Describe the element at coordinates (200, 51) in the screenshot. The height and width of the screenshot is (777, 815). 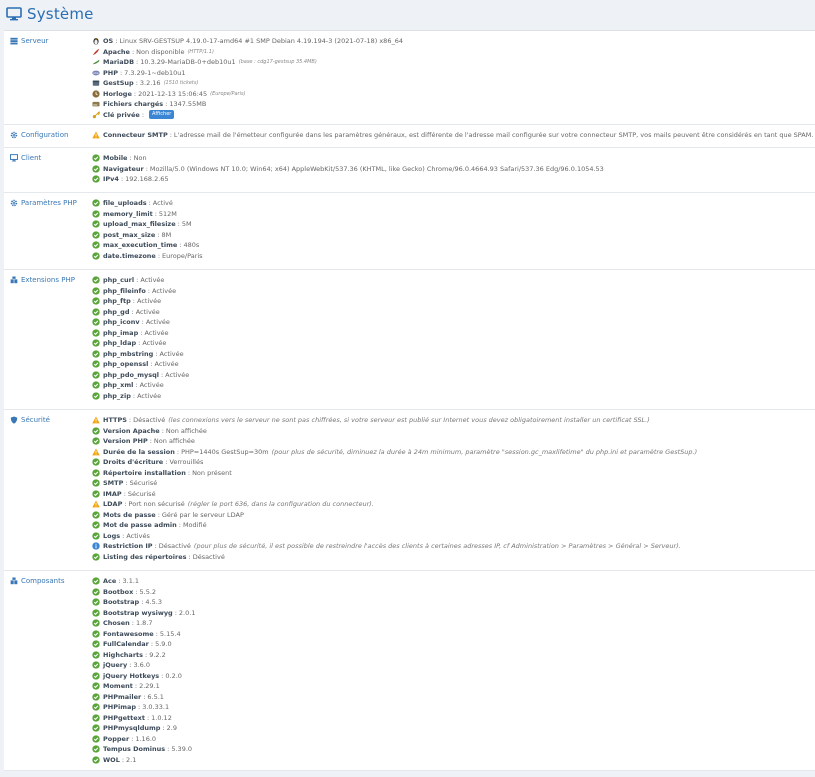
I see `row-note: (HTTP/1.1)` at that location.